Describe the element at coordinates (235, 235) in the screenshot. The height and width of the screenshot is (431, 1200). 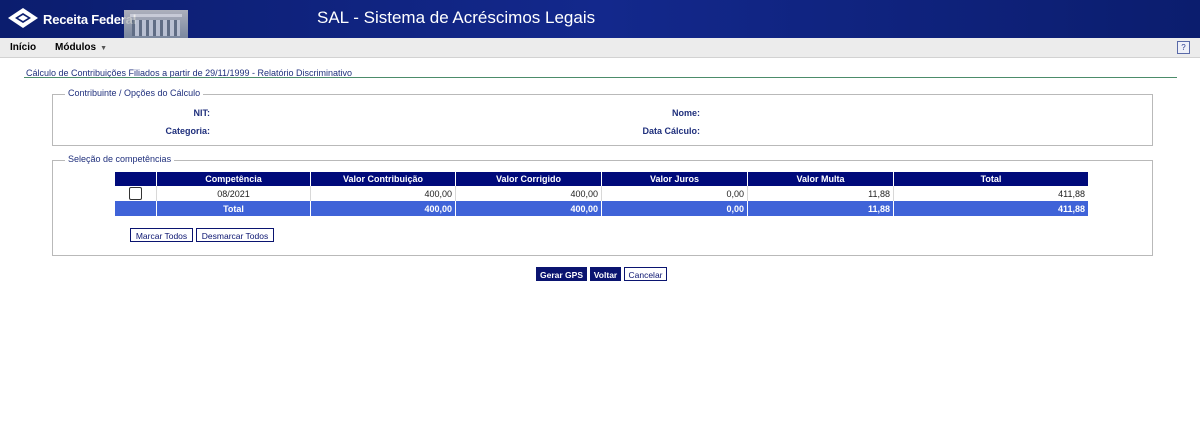
I see `desmarcar-todos-button: Desmarcar Todos` at that location.